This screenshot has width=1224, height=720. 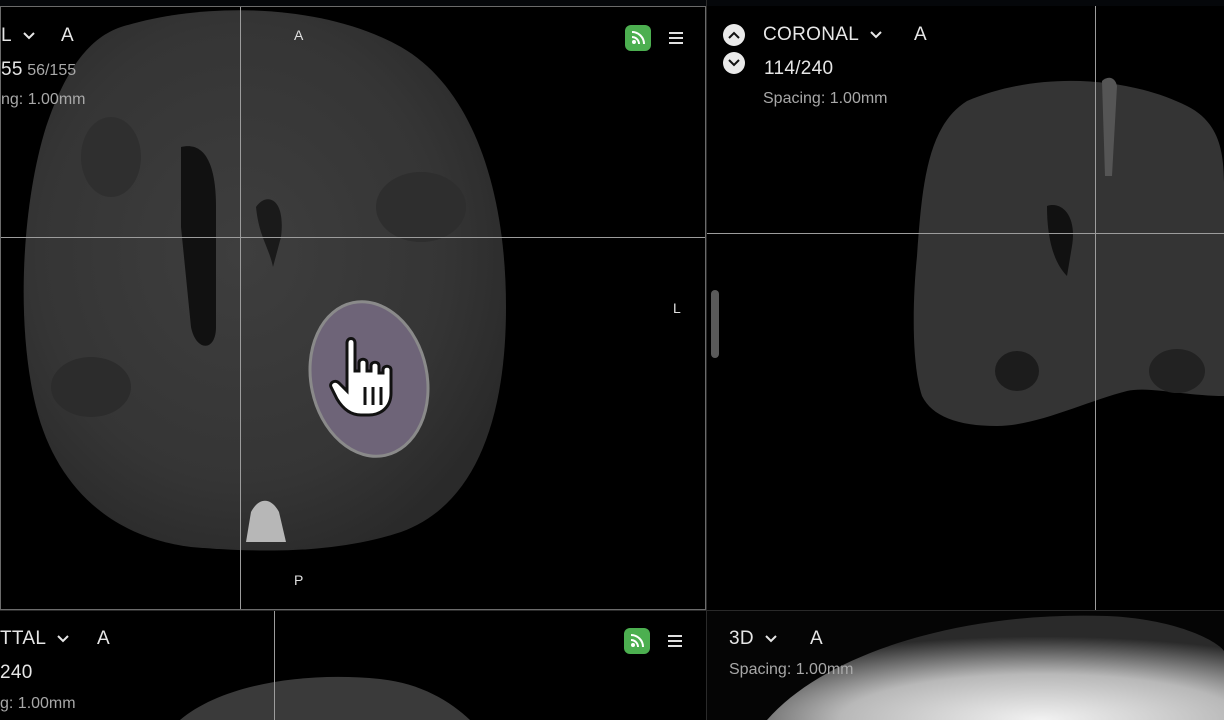 What do you see at coordinates (353, 237) in the screenshot?
I see `axial-crosshair-horizontal` at bounding box center [353, 237].